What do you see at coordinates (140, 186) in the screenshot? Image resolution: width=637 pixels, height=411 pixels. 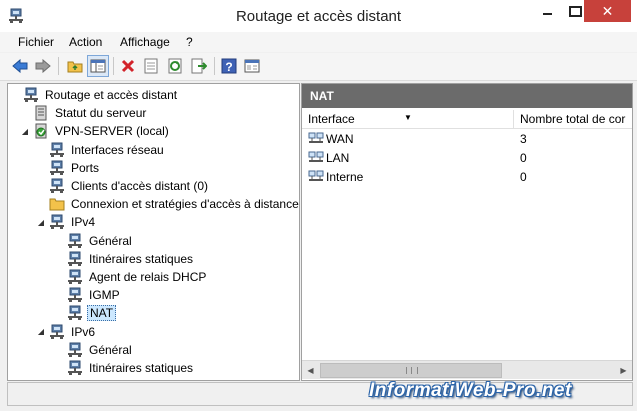 I see `tree-item-label: Clients d'accès distant (0)` at bounding box center [140, 186].